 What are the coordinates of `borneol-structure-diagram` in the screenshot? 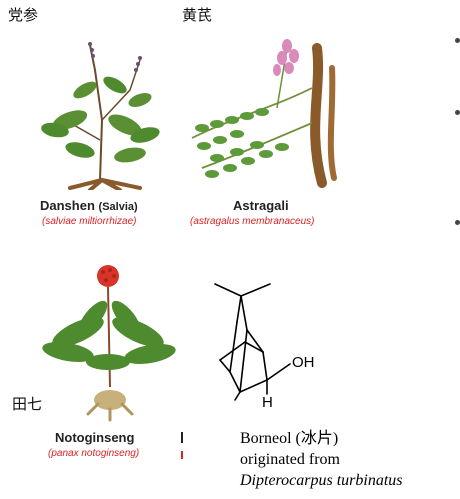 It's located at (252, 342).